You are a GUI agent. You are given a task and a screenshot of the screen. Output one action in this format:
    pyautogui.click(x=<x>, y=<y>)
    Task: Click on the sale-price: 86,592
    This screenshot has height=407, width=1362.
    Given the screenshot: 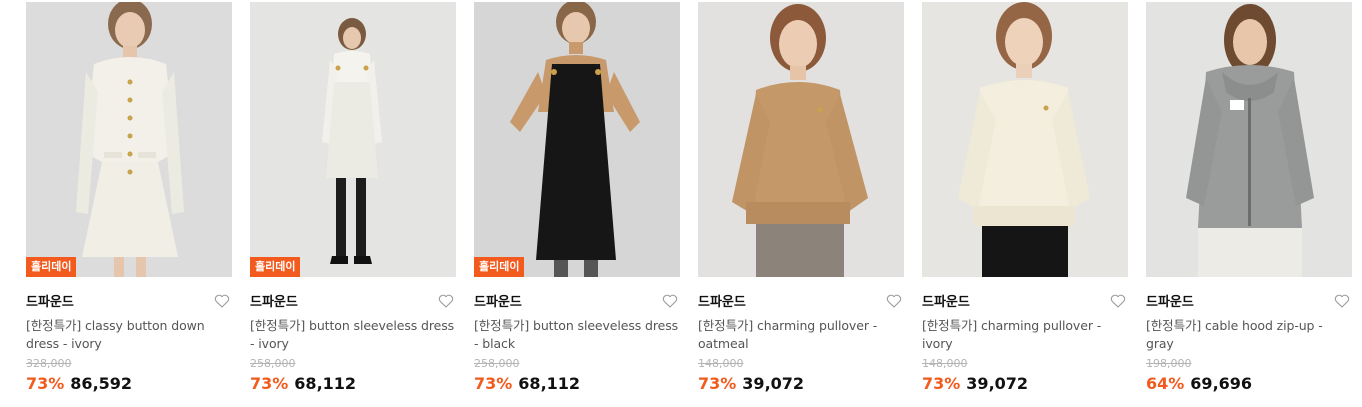 What is the action you would take?
    pyautogui.click(x=101, y=383)
    